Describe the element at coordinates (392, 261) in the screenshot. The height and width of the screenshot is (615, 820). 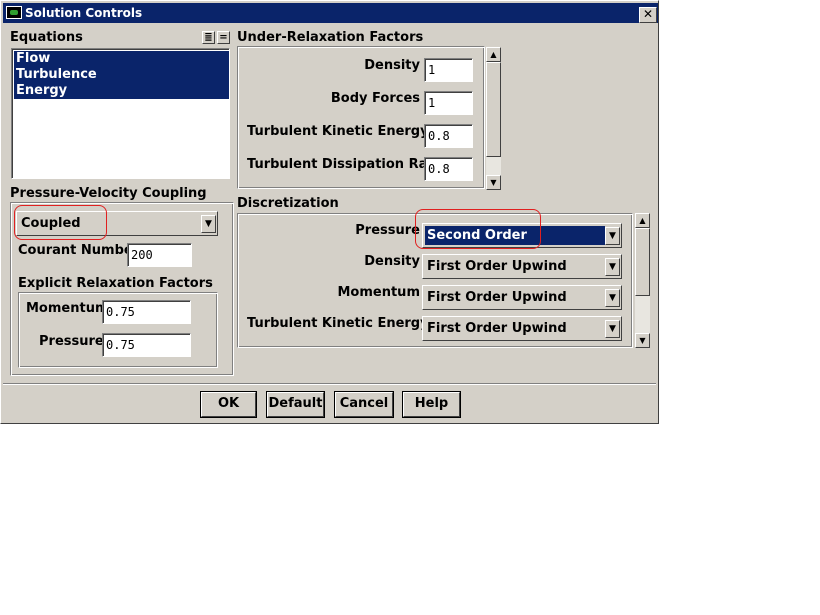
I see `disc-density-label: Density` at that location.